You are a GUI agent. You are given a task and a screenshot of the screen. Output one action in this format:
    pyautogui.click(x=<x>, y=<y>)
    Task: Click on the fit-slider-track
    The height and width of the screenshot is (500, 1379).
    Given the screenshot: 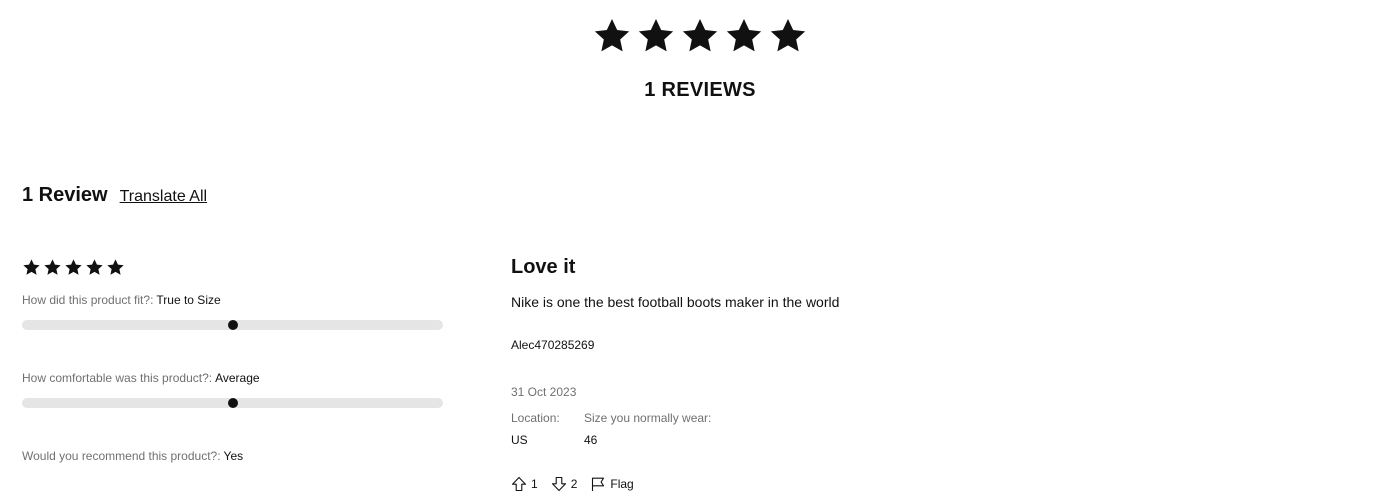 What is the action you would take?
    pyautogui.click(x=232, y=325)
    